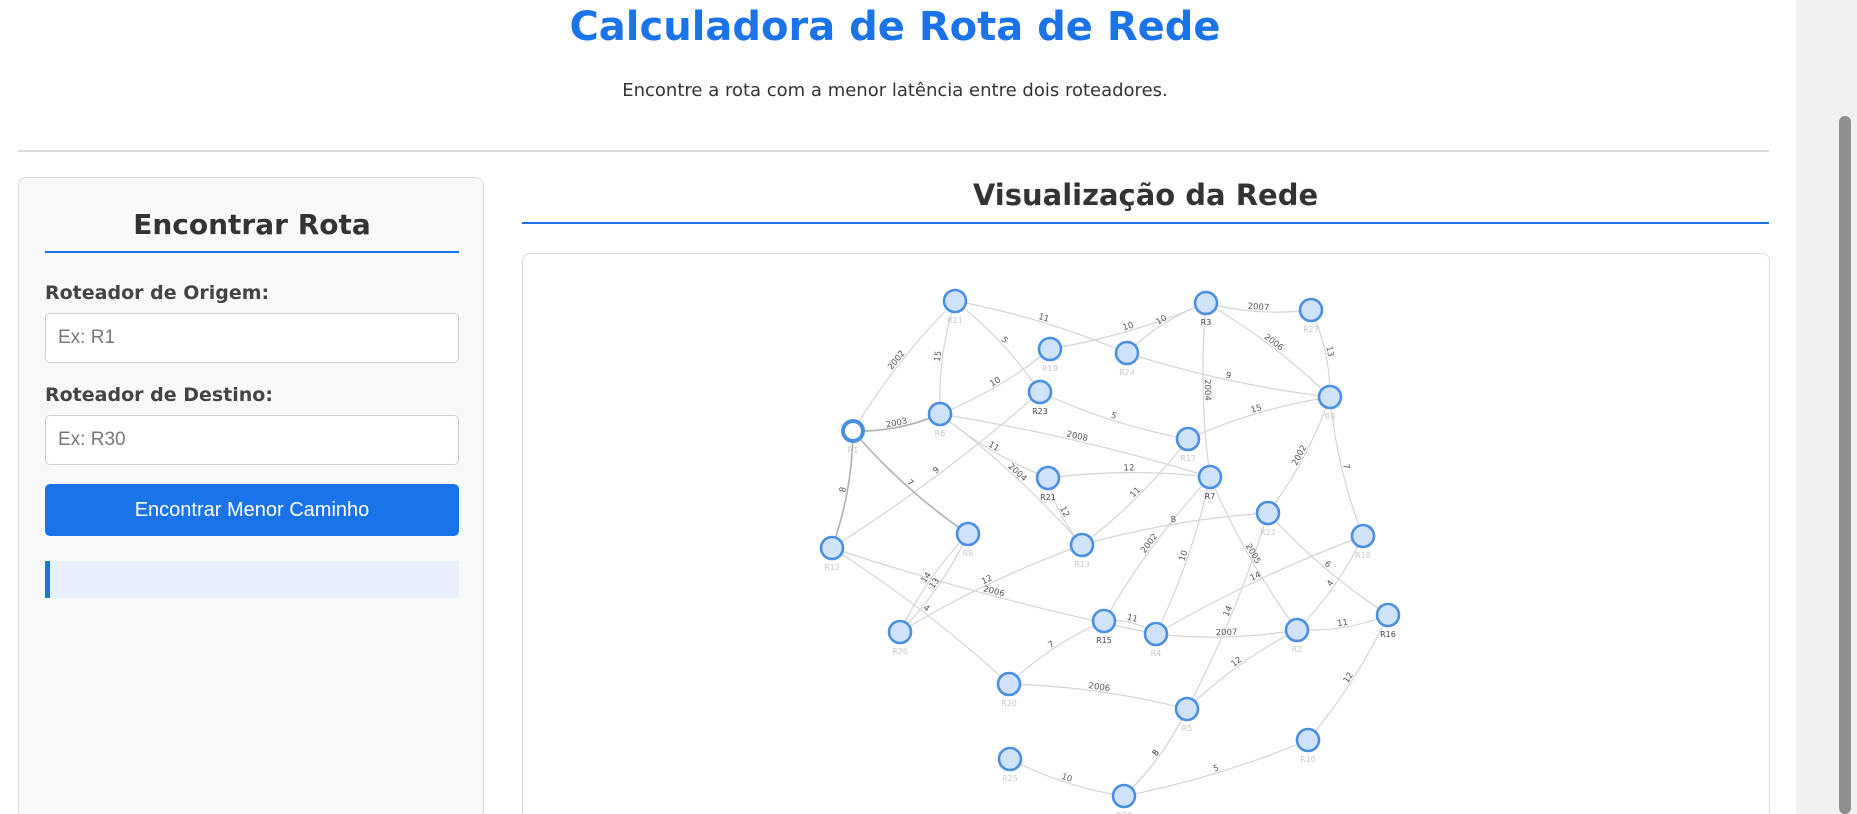 The width and height of the screenshot is (1857, 814). I want to click on router-node: R27, so click(1311, 315).